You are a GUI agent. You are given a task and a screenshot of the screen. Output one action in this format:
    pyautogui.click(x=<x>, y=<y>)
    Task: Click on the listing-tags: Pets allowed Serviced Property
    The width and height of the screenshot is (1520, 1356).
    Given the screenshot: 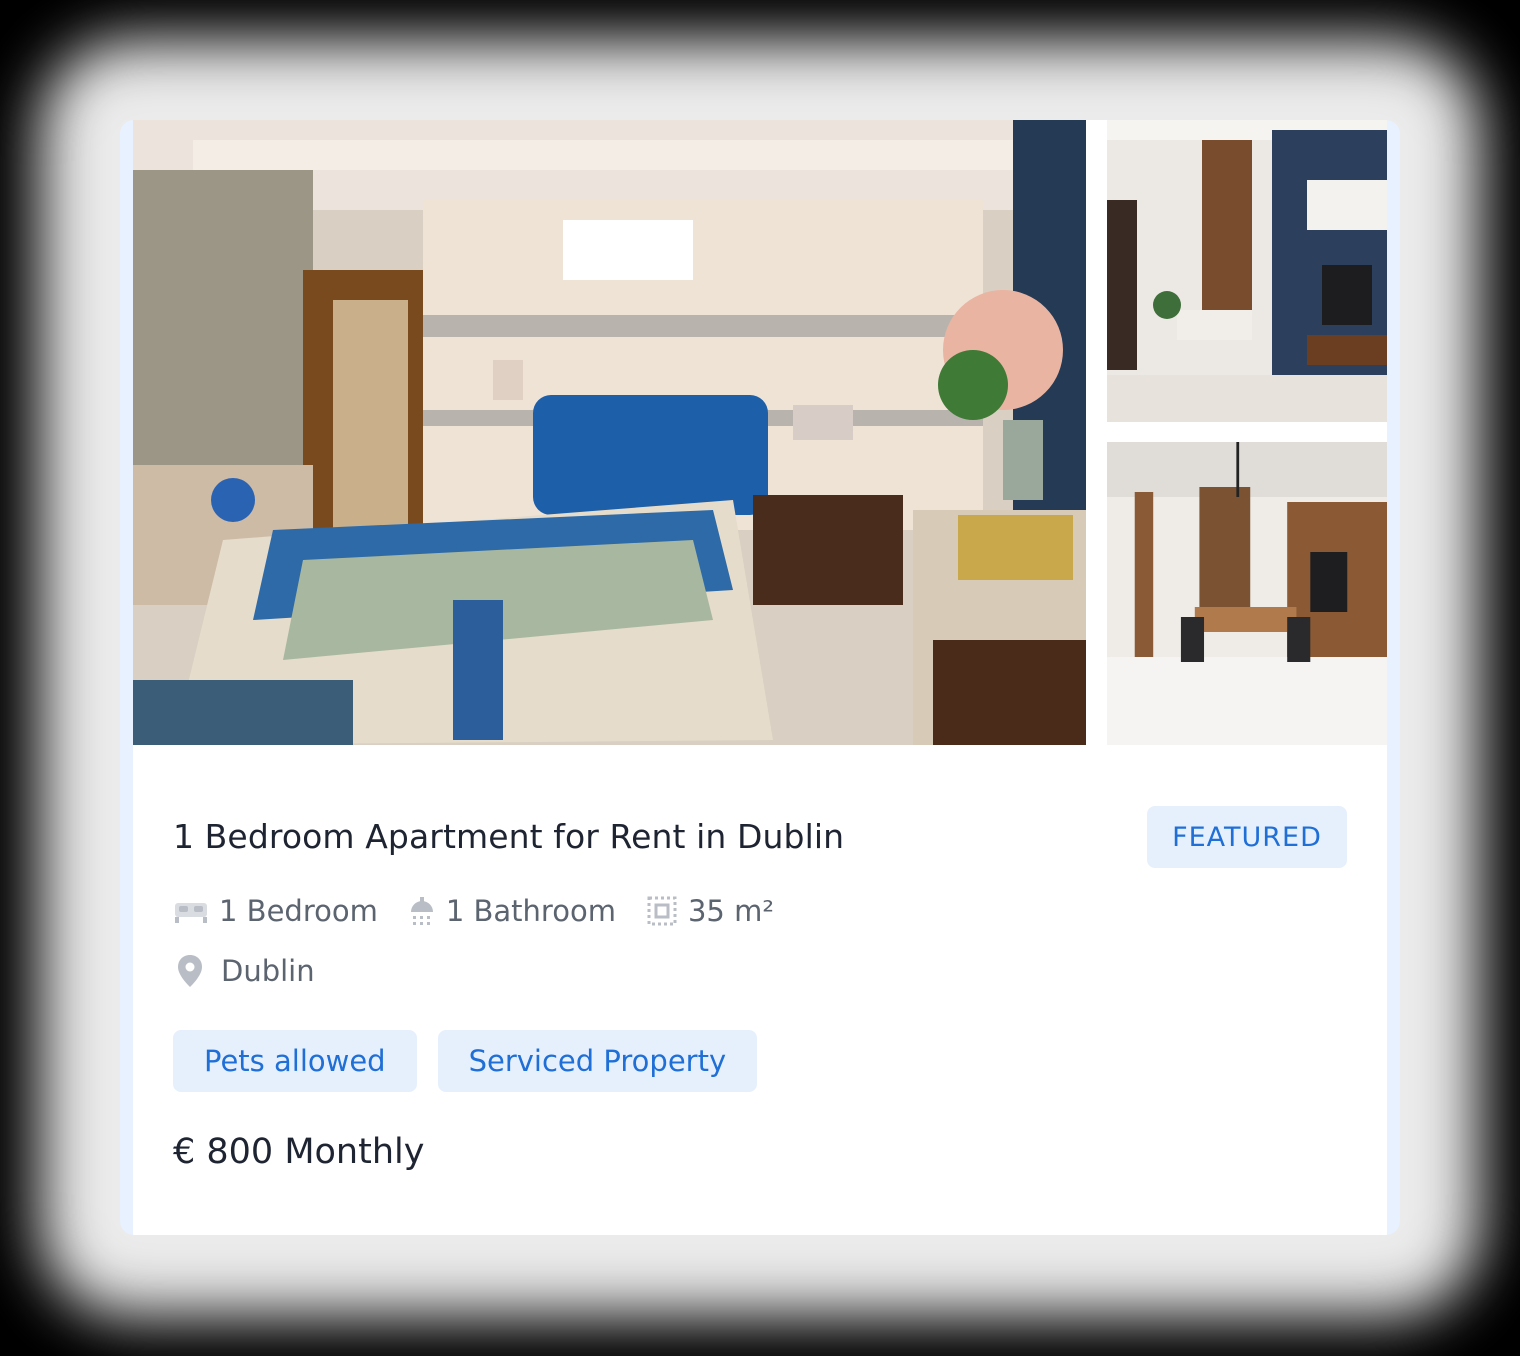 What is the action you would take?
    pyautogui.click(x=465, y=1061)
    